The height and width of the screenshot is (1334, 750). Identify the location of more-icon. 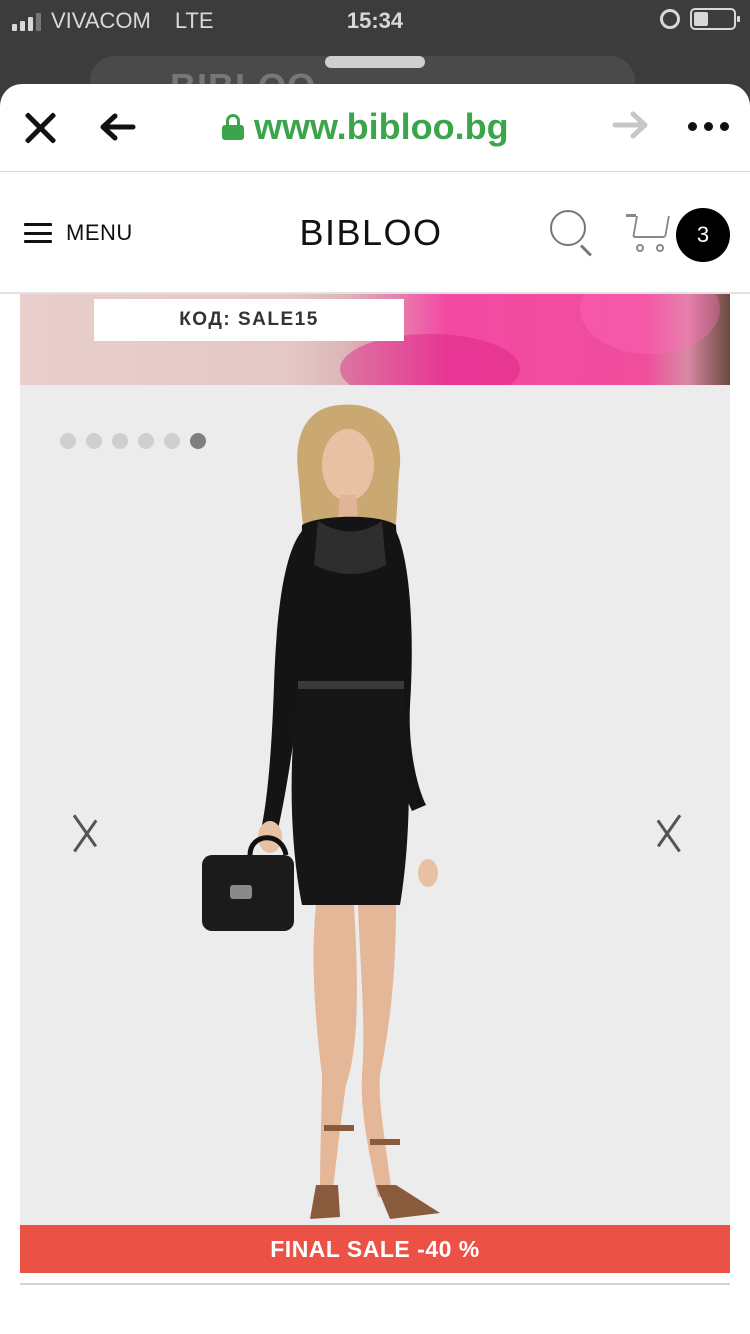
(708, 126).